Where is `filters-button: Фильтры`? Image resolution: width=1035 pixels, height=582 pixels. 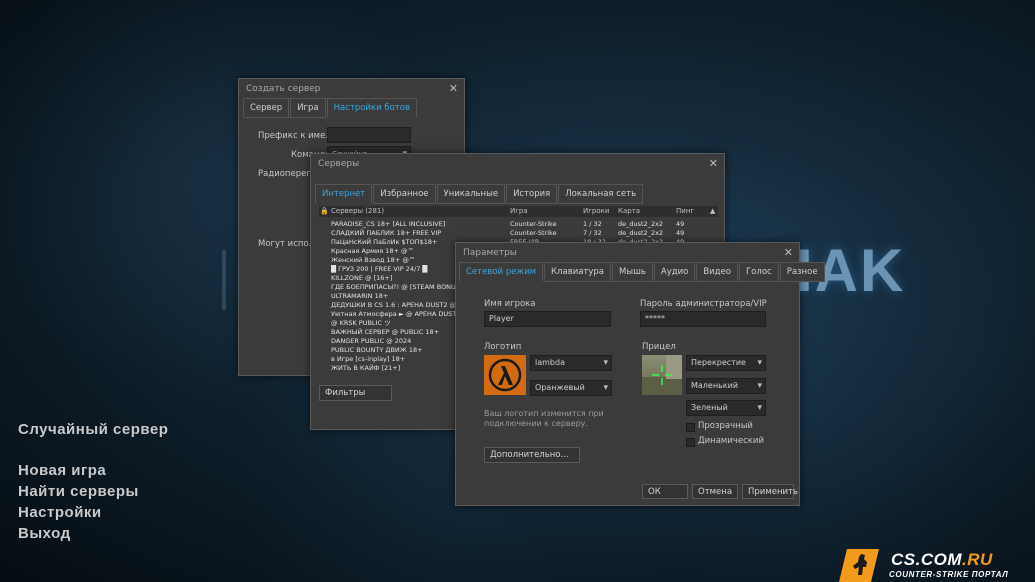
filters-button: Фильтры is located at coordinates (355, 393).